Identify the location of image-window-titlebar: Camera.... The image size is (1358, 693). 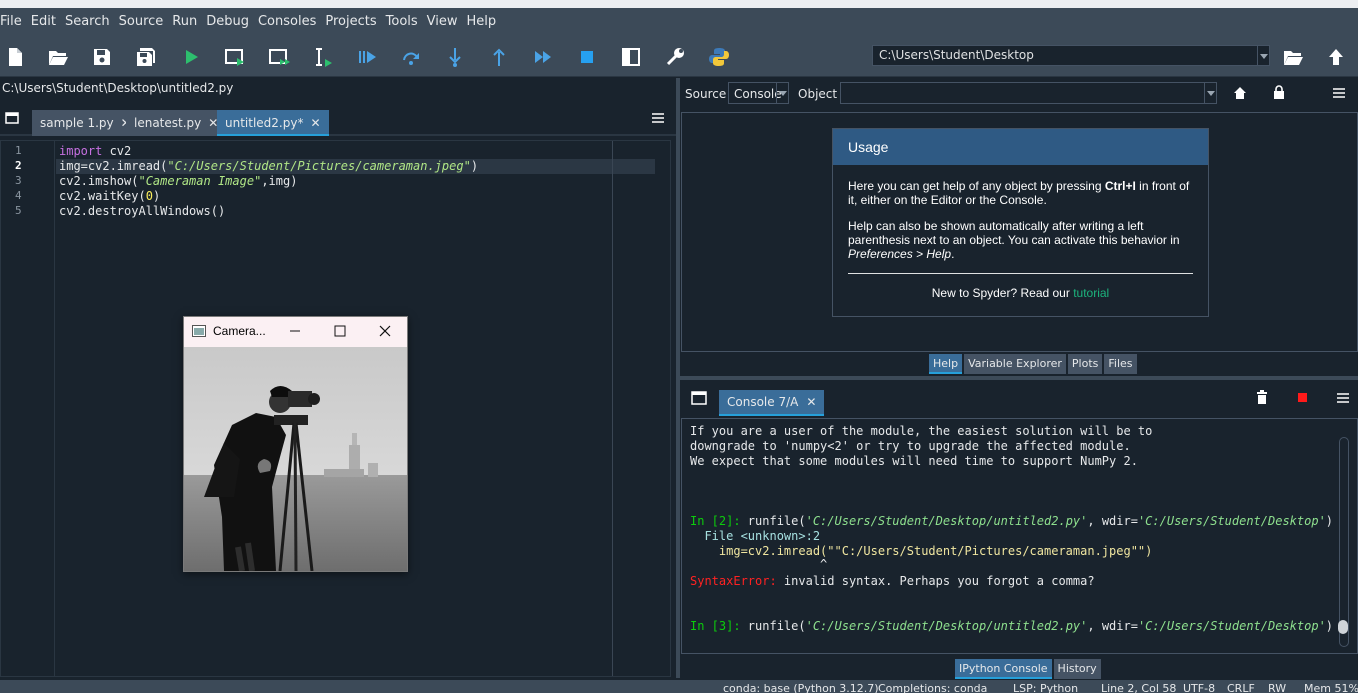
(295, 332).